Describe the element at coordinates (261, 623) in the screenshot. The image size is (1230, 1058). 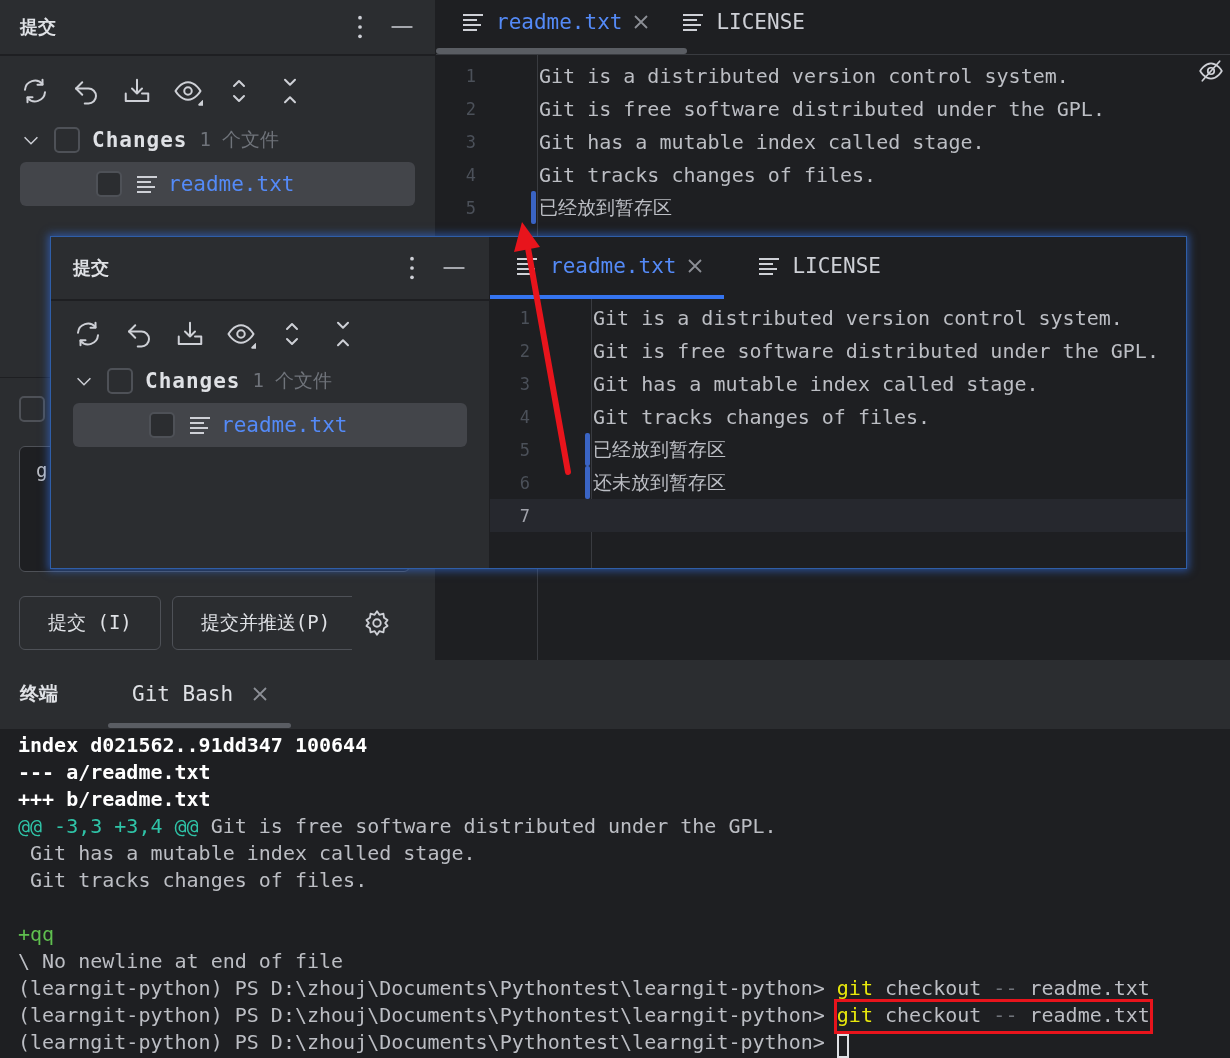
I see `commit-push-button: 提交并推送(P)` at that location.